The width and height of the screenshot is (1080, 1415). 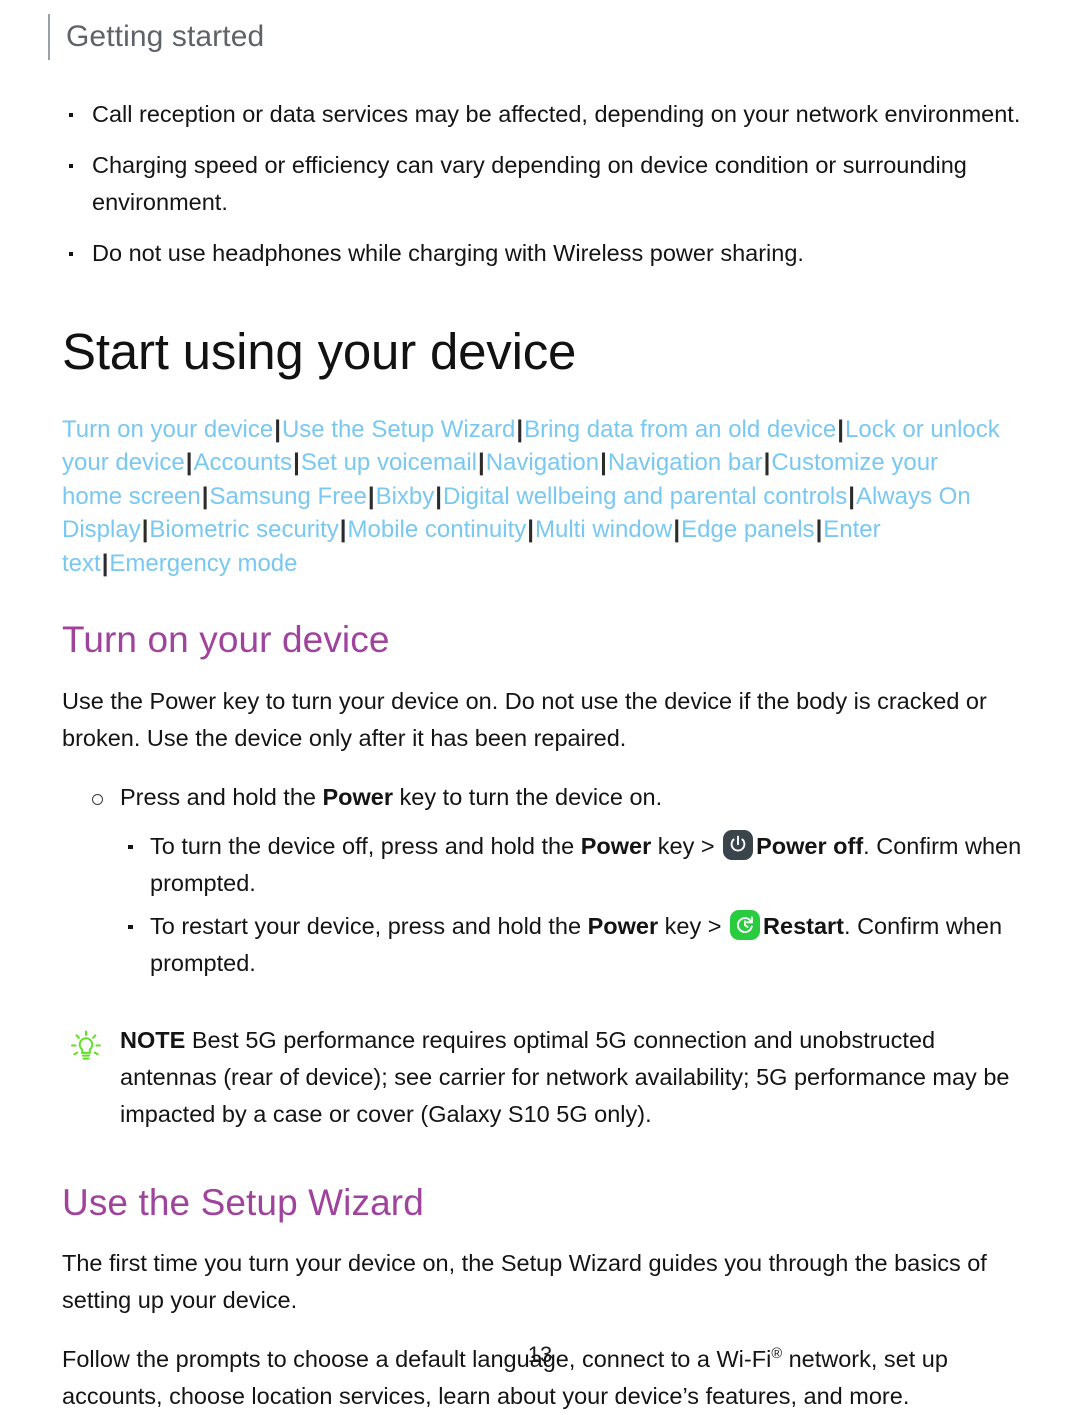 What do you see at coordinates (287, 496) in the screenshot?
I see `link-samsung-free: Samsung Free` at bounding box center [287, 496].